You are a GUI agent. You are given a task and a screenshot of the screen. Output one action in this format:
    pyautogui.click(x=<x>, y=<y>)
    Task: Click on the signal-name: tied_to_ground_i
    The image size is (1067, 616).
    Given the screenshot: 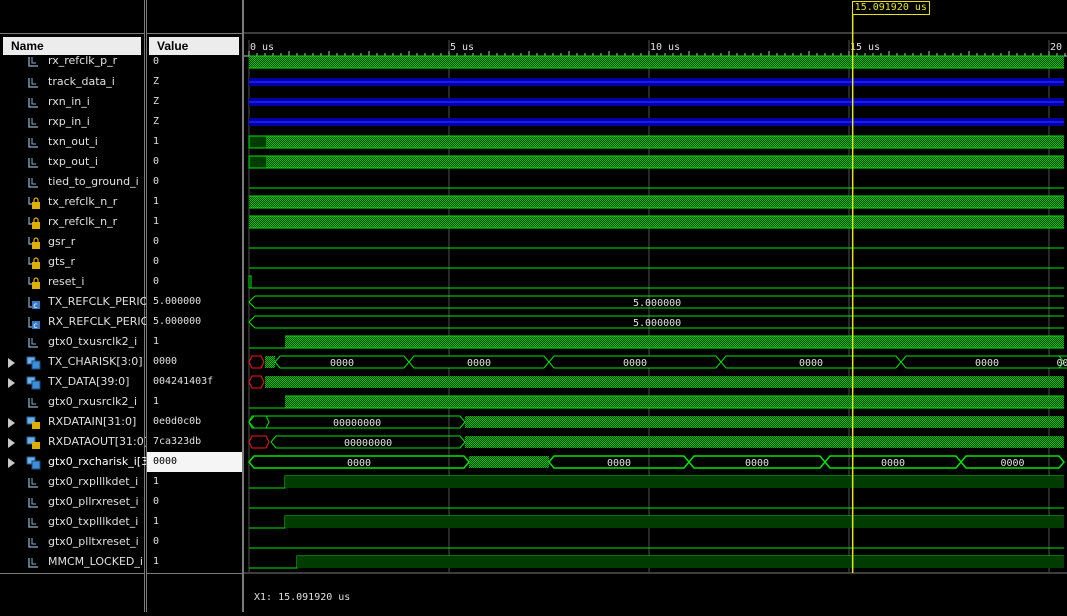 What is the action you would take?
    pyautogui.click(x=93, y=181)
    